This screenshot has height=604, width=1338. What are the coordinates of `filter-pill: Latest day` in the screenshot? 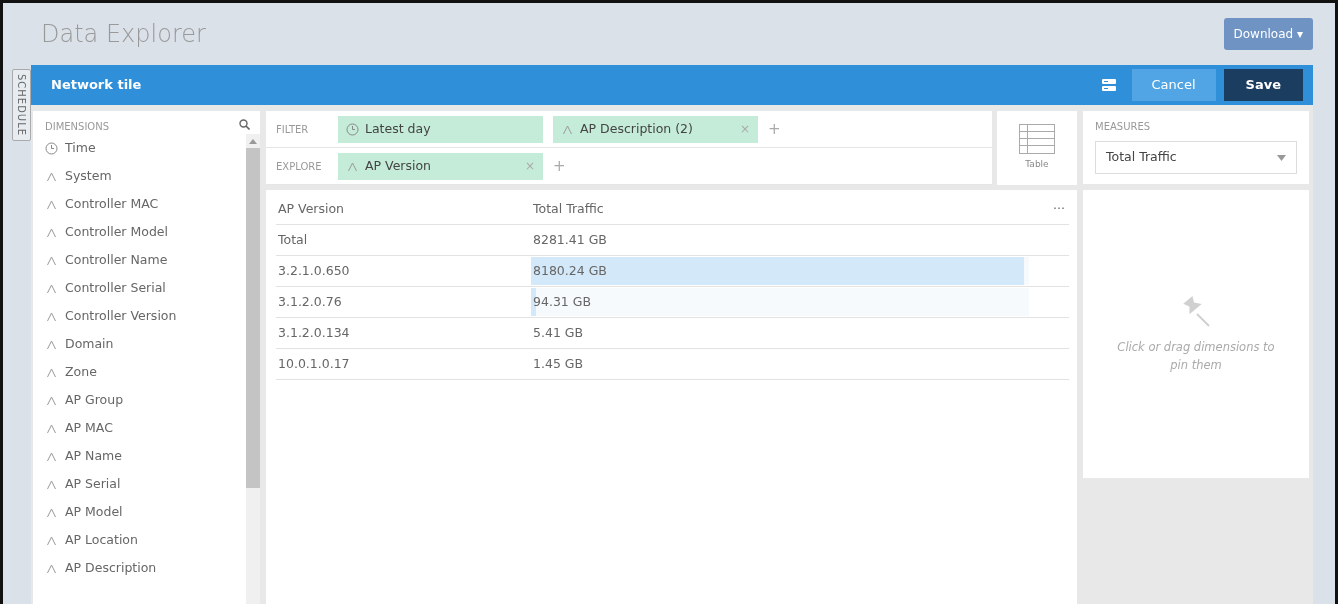 It's located at (440, 129).